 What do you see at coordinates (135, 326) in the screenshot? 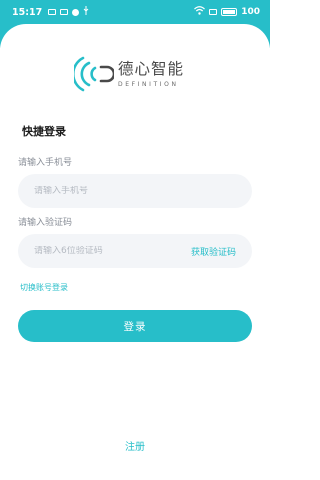
I see `login-button: 登录` at bounding box center [135, 326].